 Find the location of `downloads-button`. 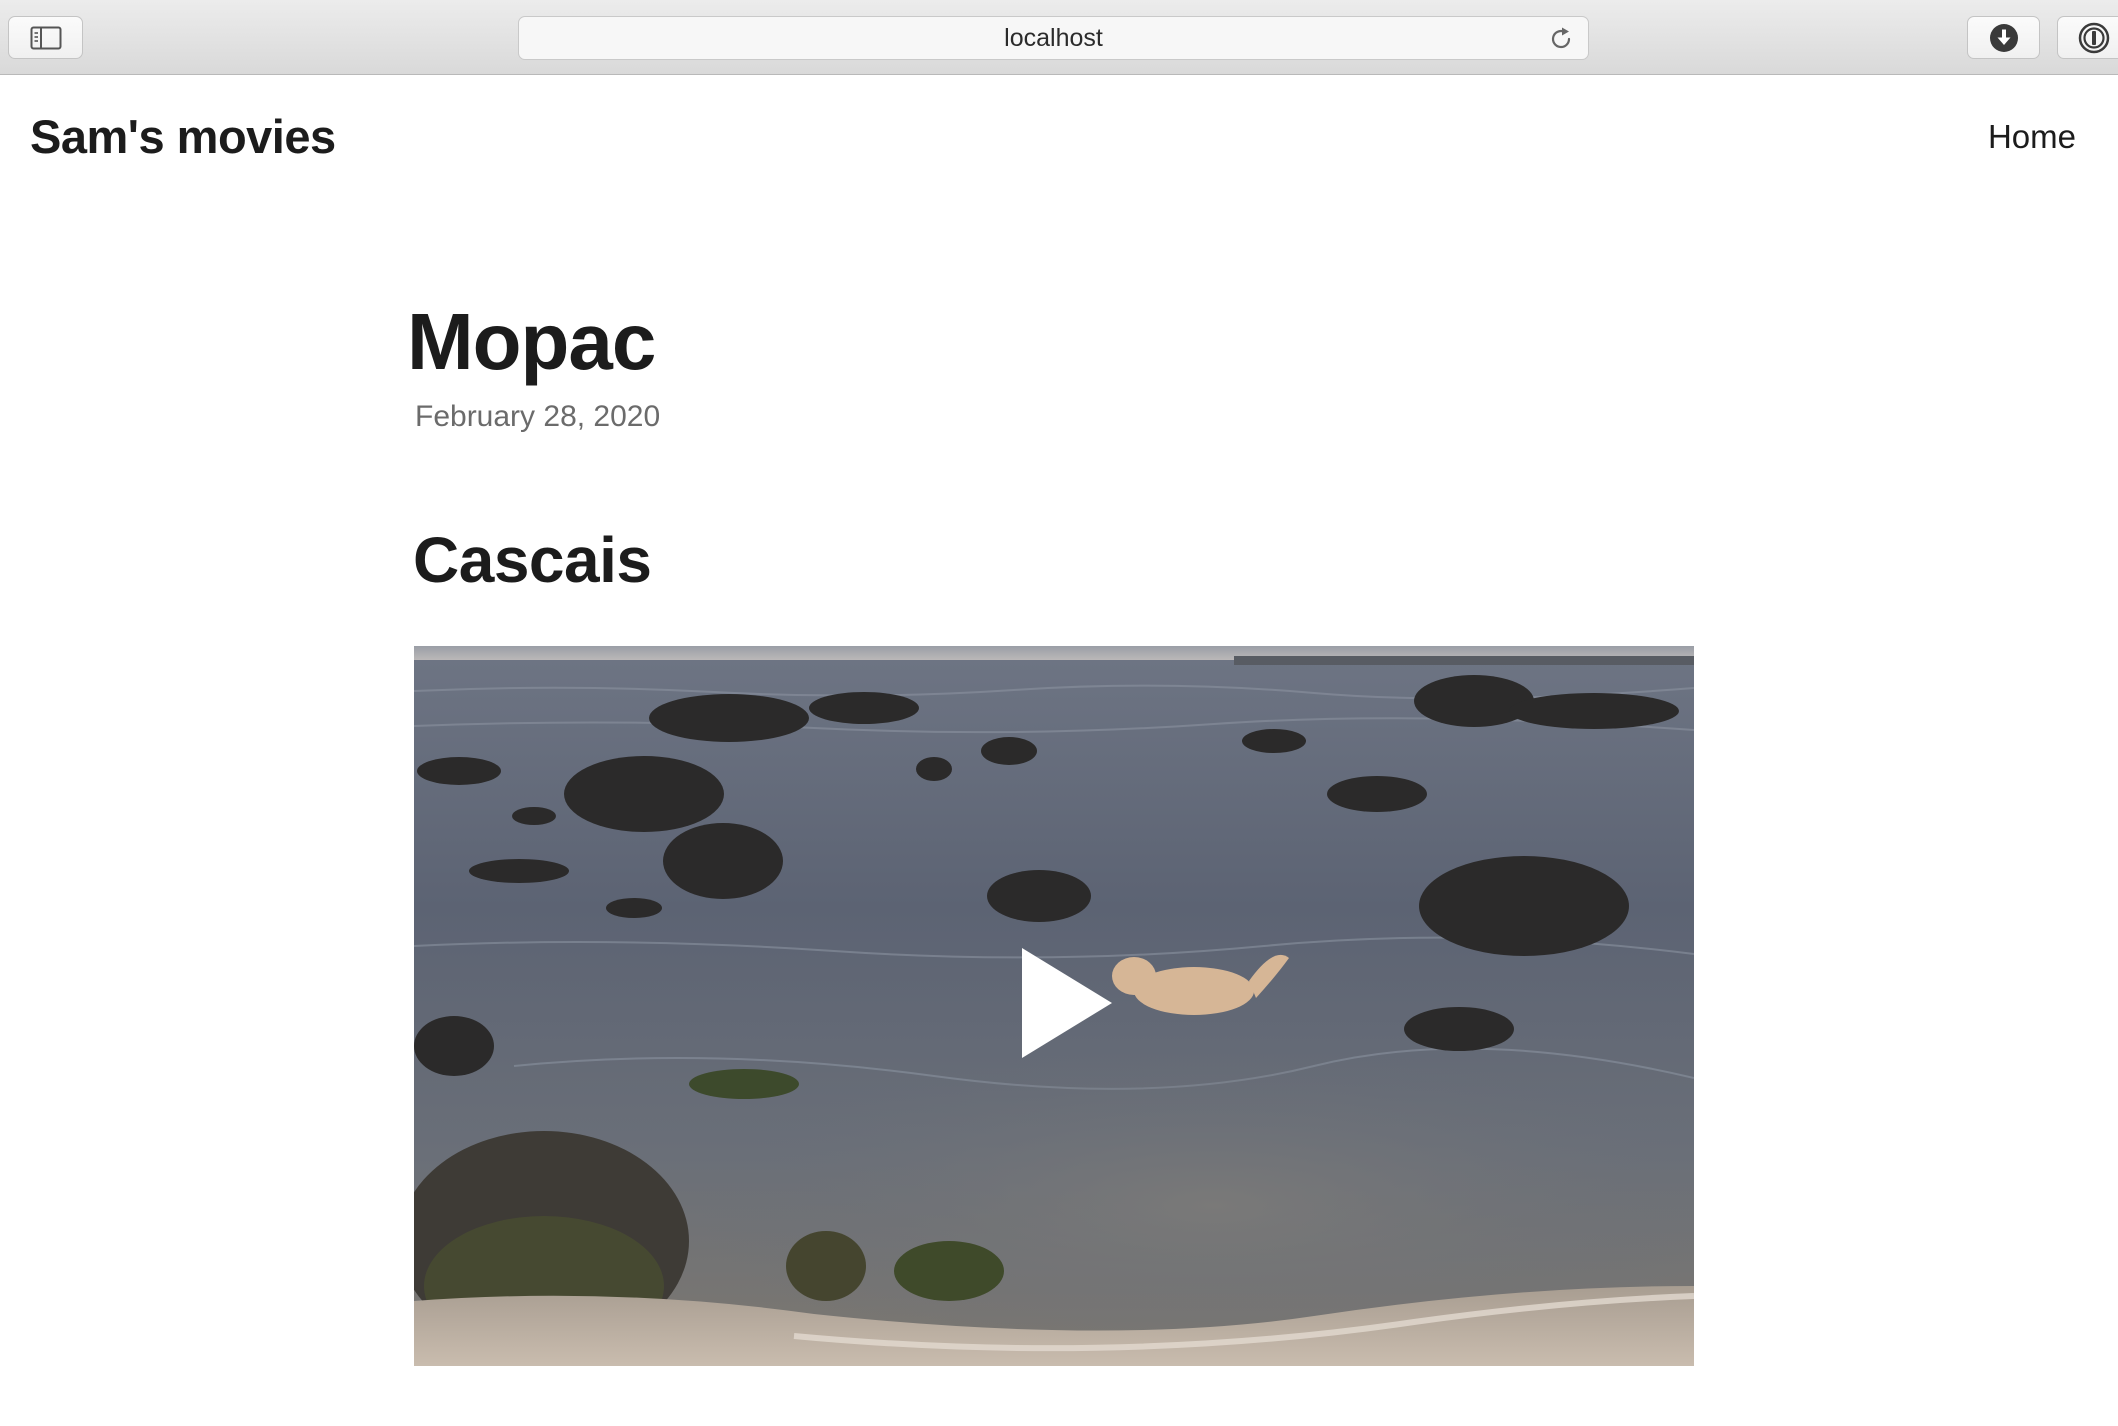

downloads-button is located at coordinates (2003, 37).